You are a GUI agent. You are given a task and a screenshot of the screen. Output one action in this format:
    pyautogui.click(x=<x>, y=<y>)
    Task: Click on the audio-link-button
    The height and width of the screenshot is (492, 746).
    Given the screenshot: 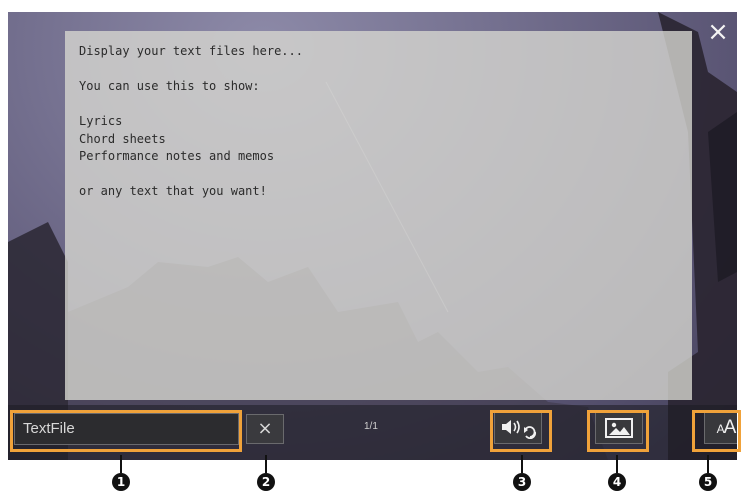 What is the action you would take?
    pyautogui.click(x=518, y=427)
    